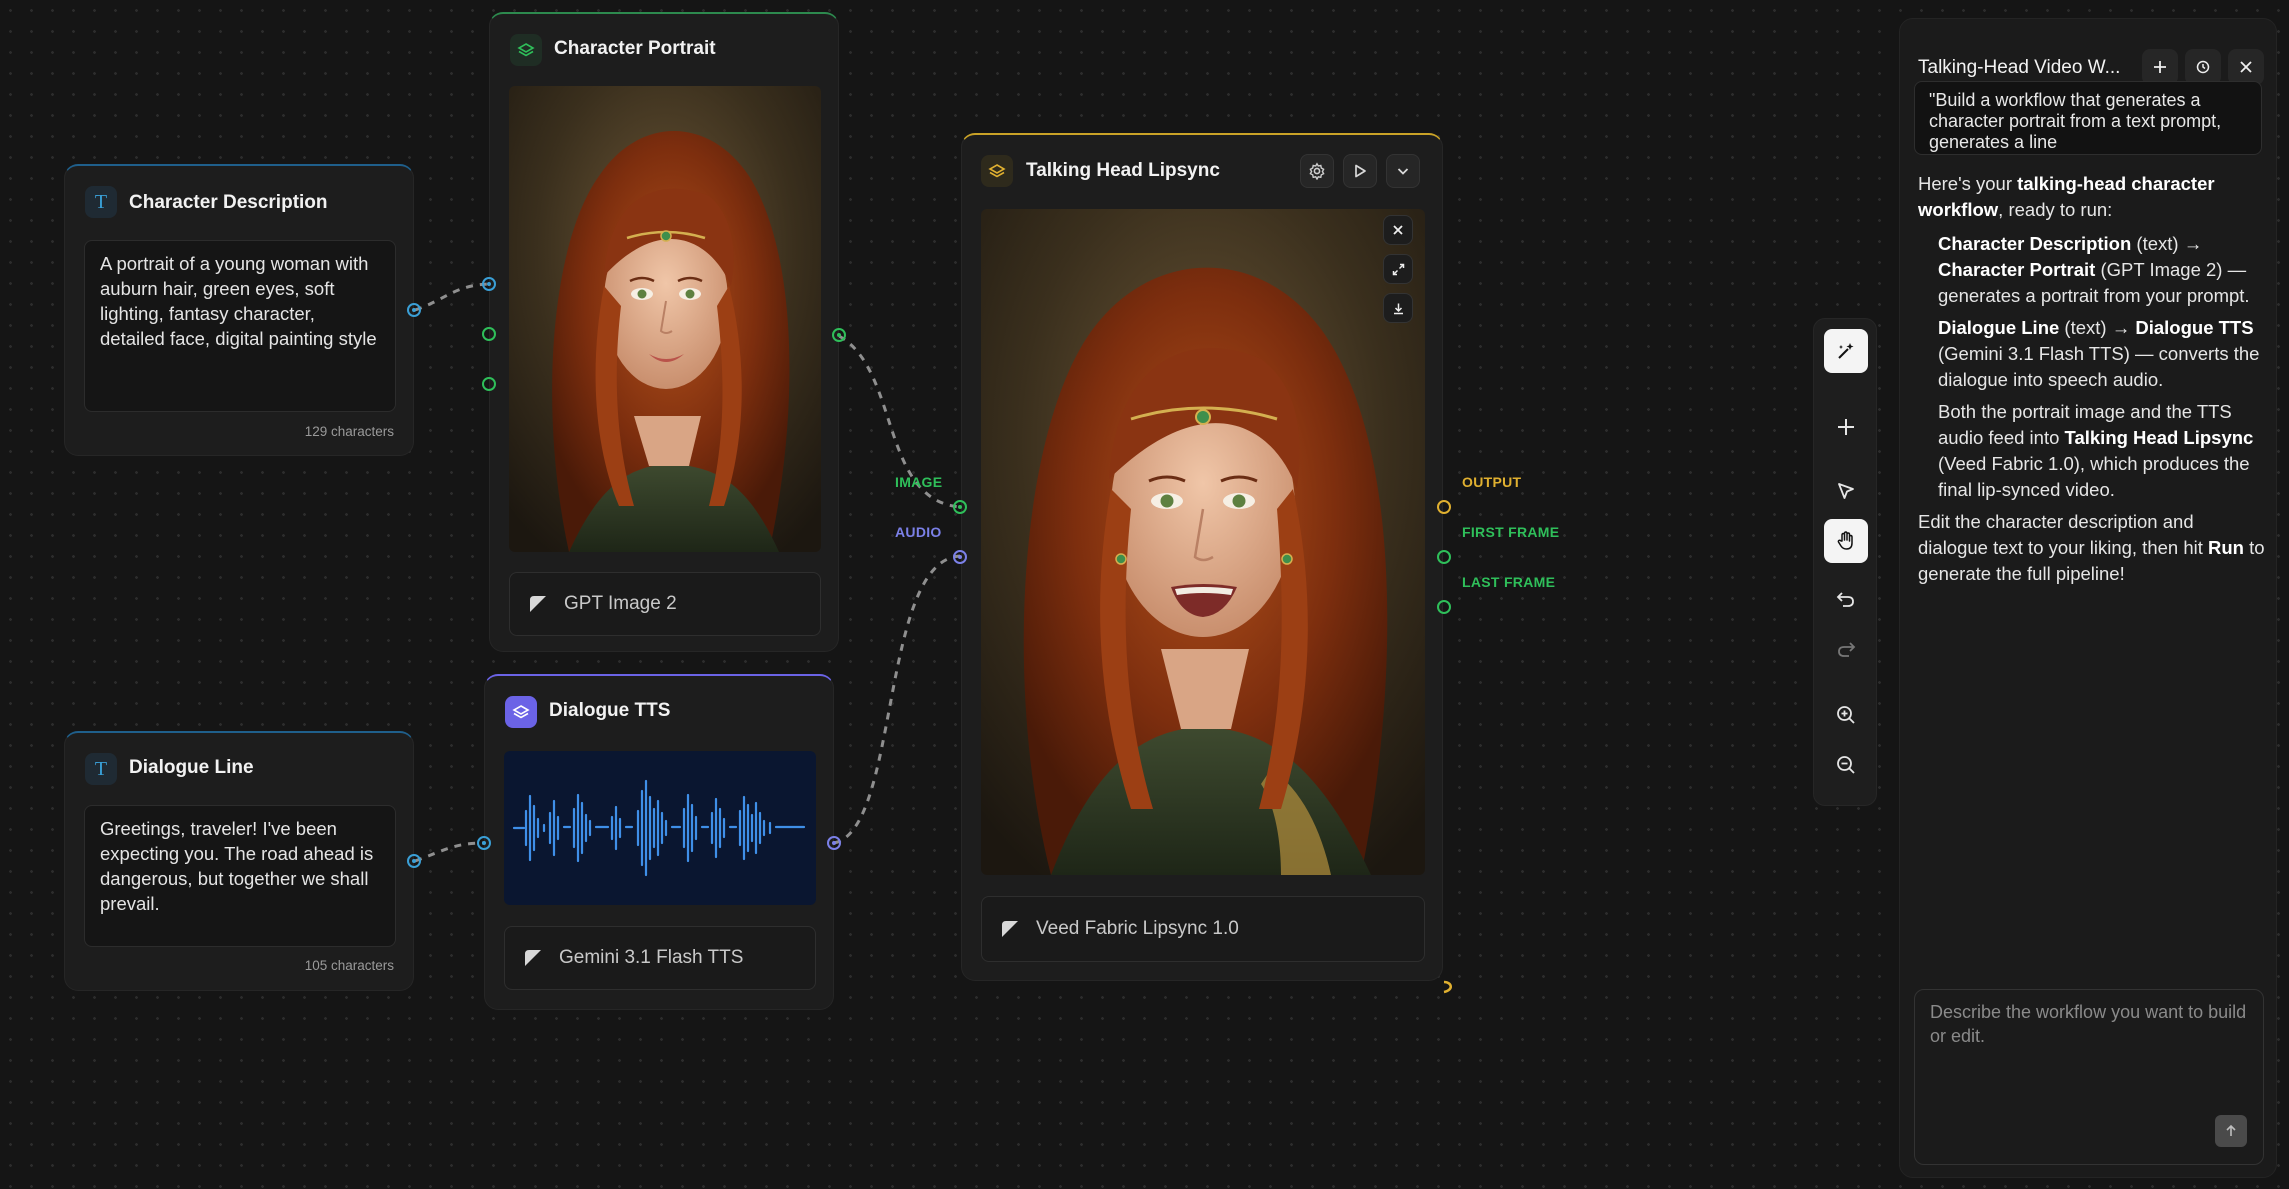  I want to click on ai-assist-tool, so click(1846, 351).